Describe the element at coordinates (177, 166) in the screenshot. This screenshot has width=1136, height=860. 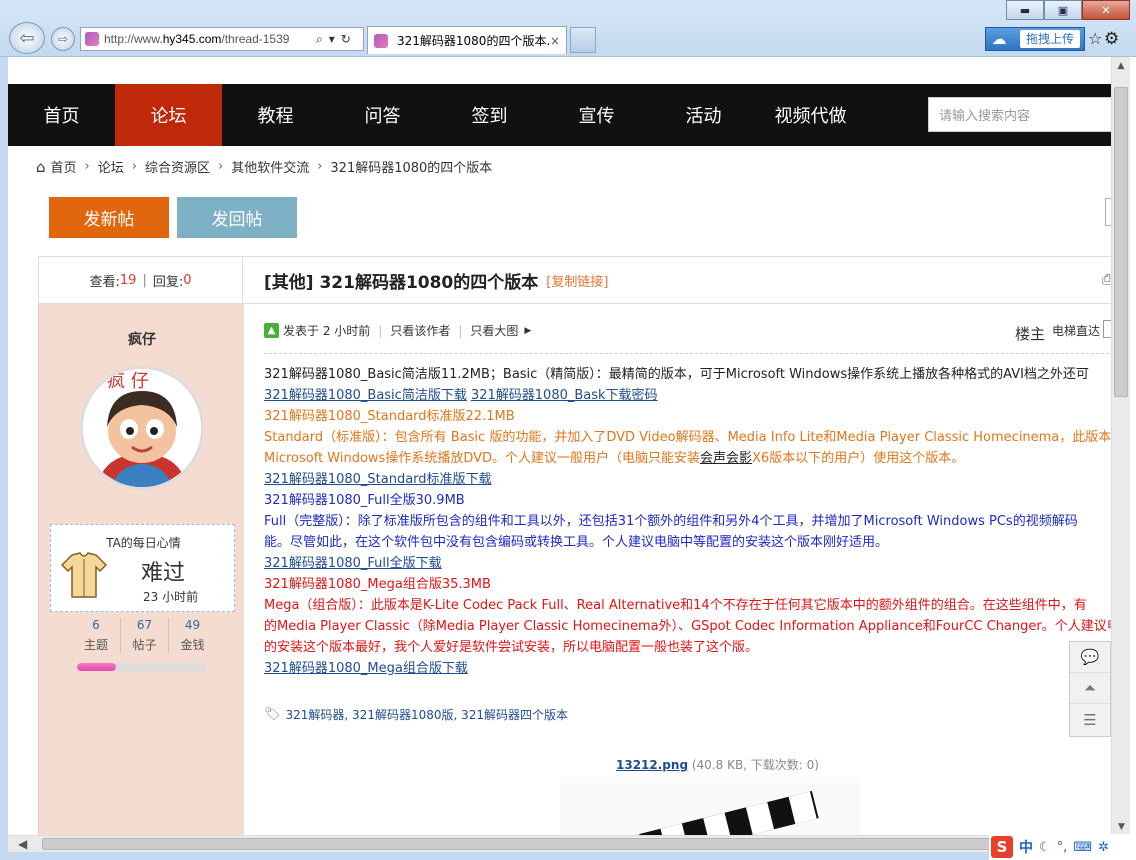
I see `breadcrumb-item-resources: 综合资源区` at that location.